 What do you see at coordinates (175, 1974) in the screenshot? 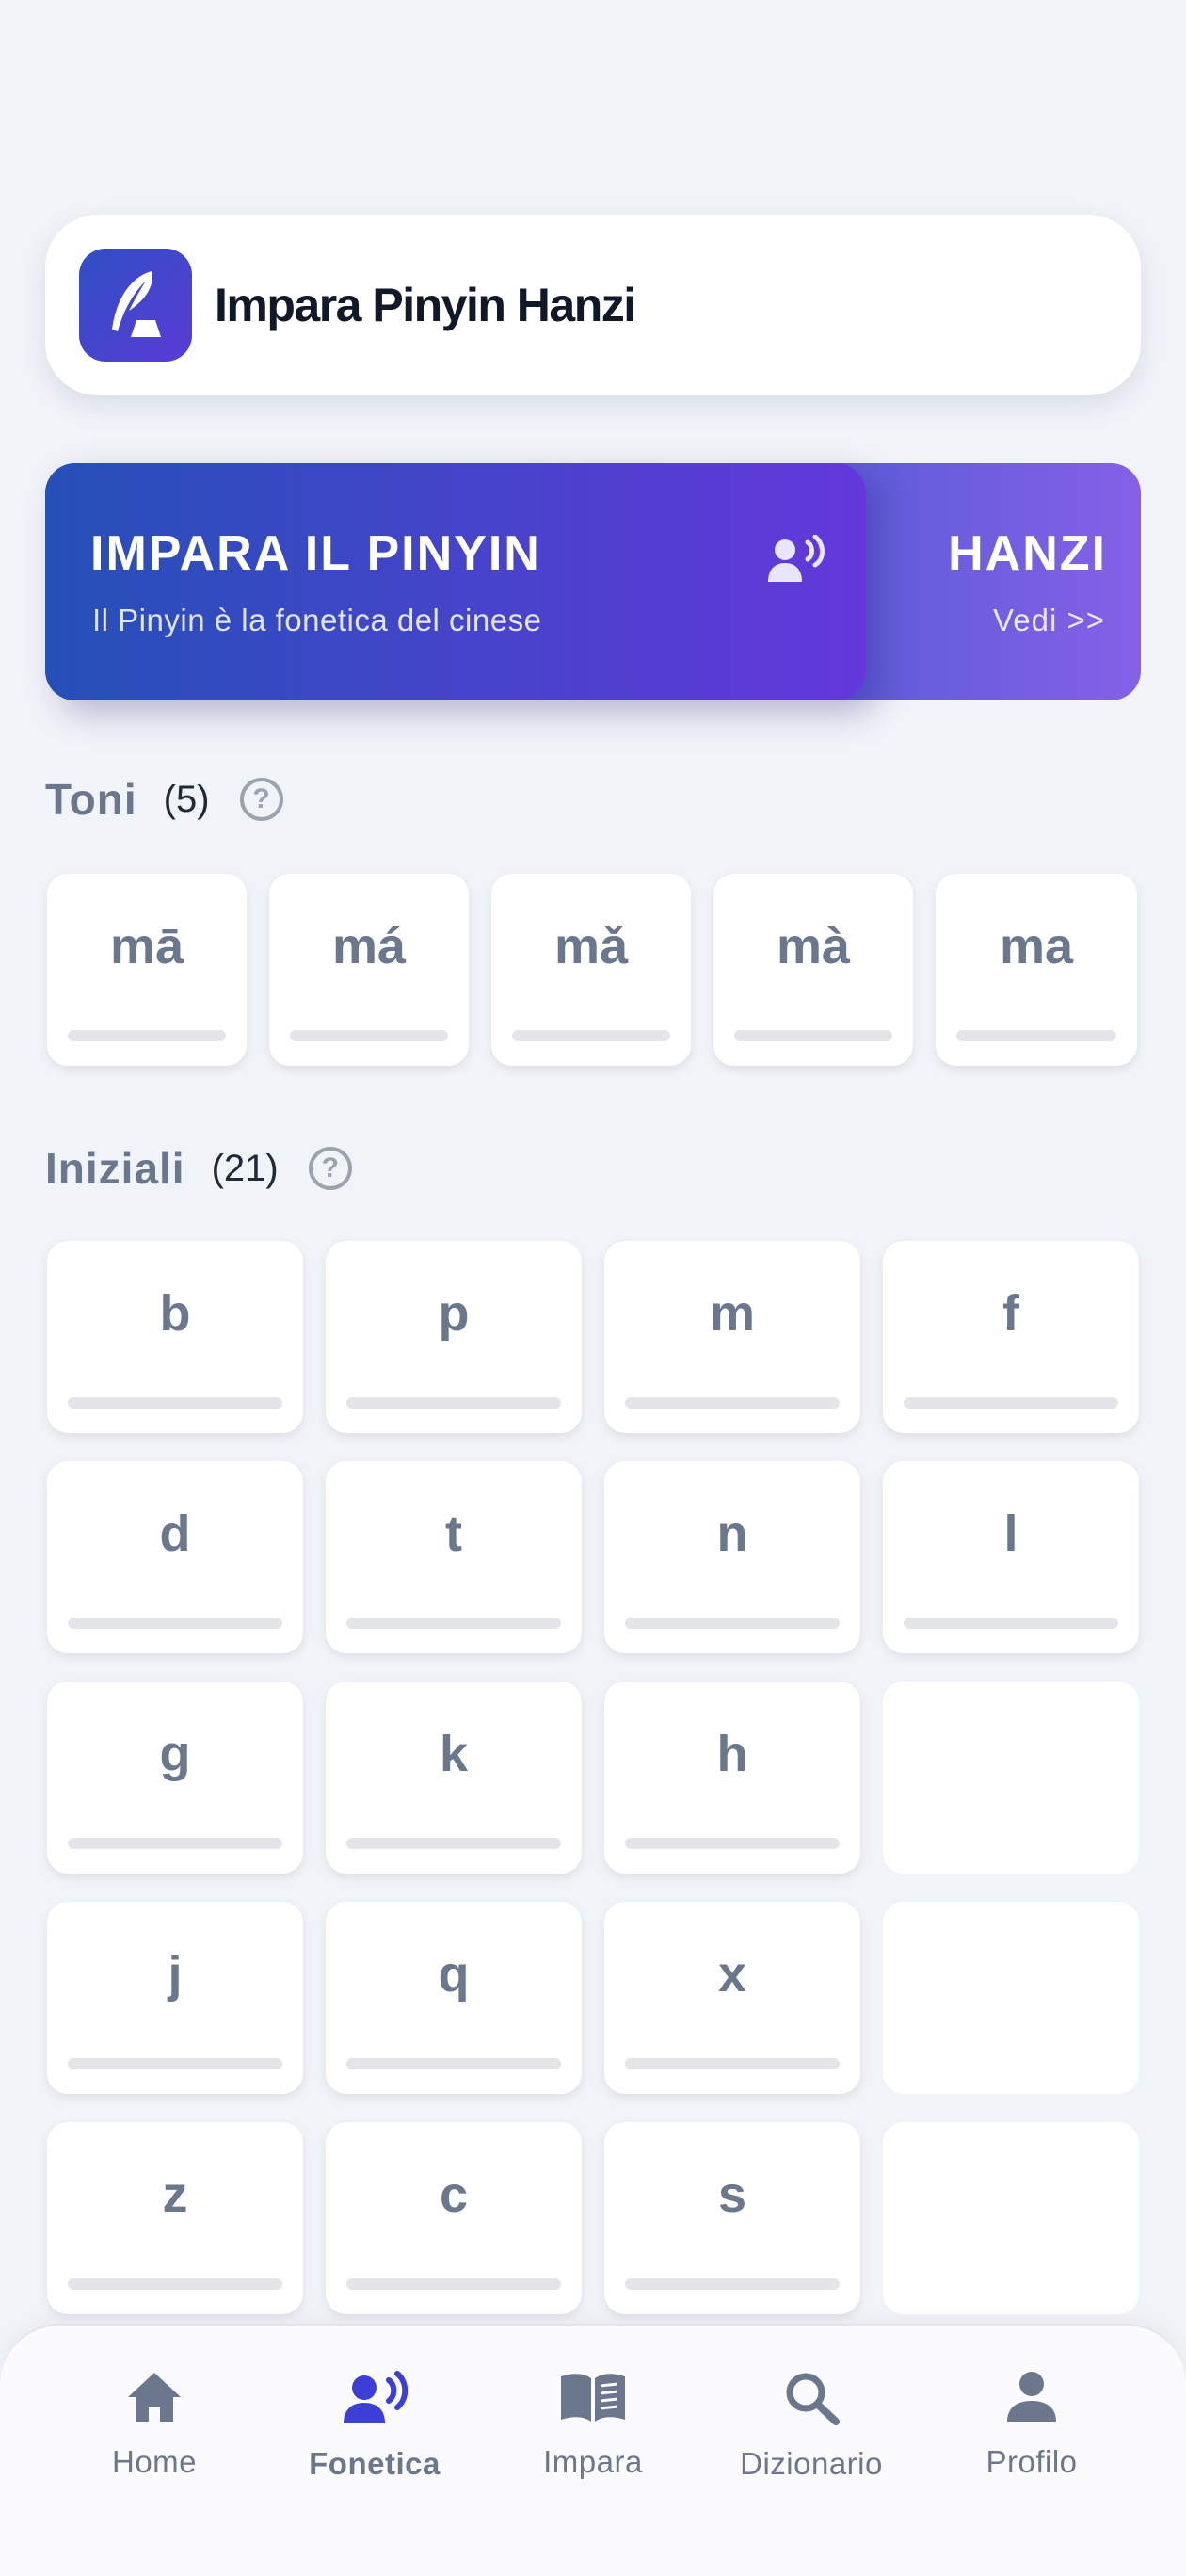
I see `initial-label: j` at bounding box center [175, 1974].